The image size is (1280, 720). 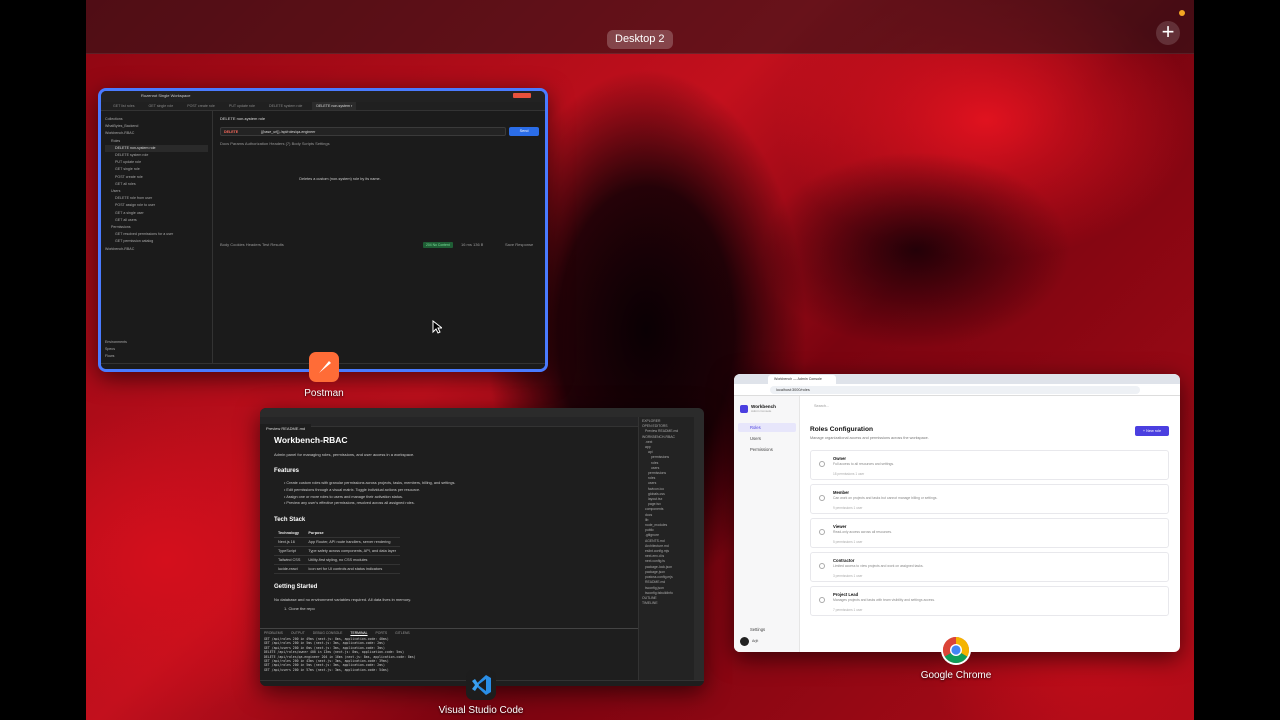 I want to click on table-cell: Next.js 16, so click(x=289, y=542).